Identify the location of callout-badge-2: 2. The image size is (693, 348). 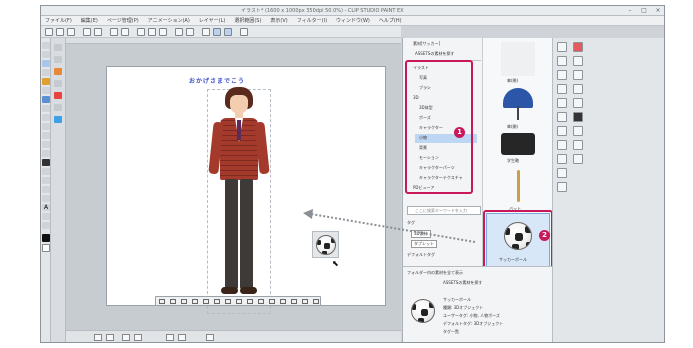
(544, 235).